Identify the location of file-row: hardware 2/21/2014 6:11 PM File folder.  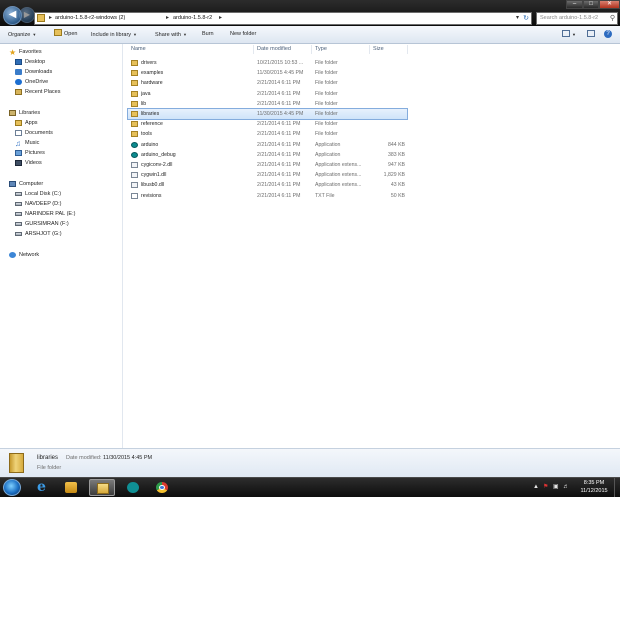
(267, 83).